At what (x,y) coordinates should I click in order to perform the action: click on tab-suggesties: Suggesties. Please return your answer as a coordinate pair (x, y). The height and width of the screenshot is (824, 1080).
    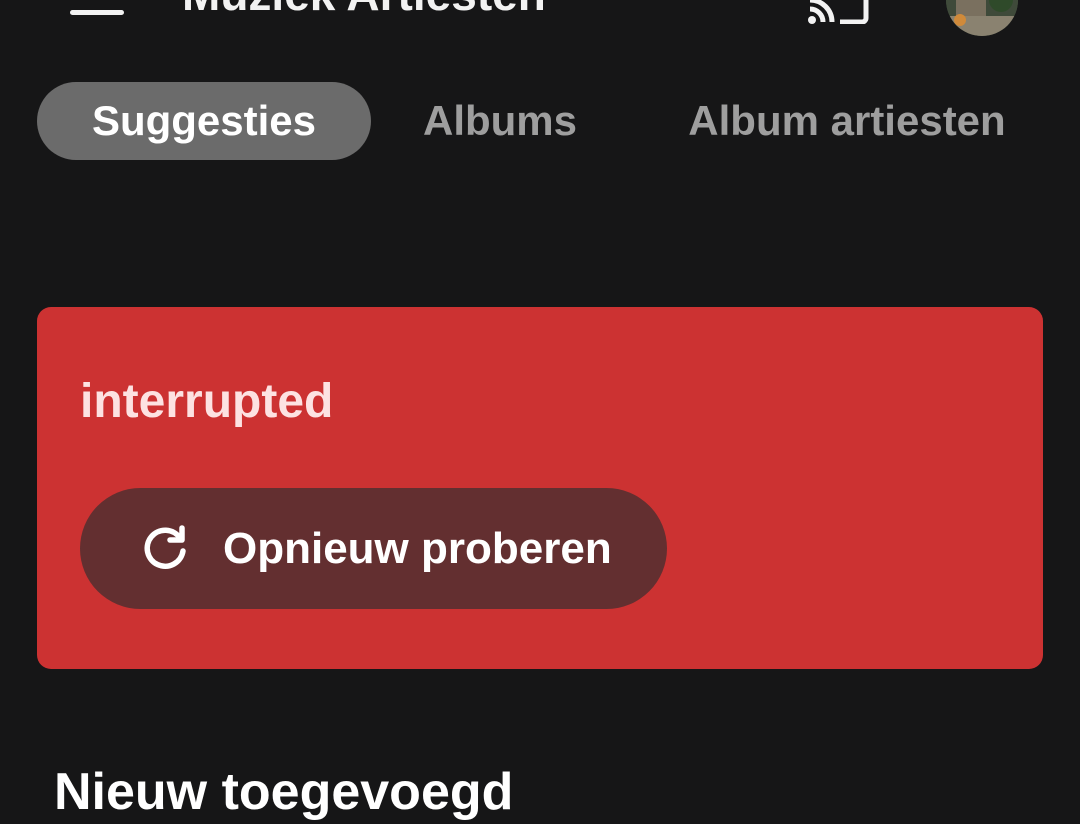
    Looking at the image, I should click on (204, 121).